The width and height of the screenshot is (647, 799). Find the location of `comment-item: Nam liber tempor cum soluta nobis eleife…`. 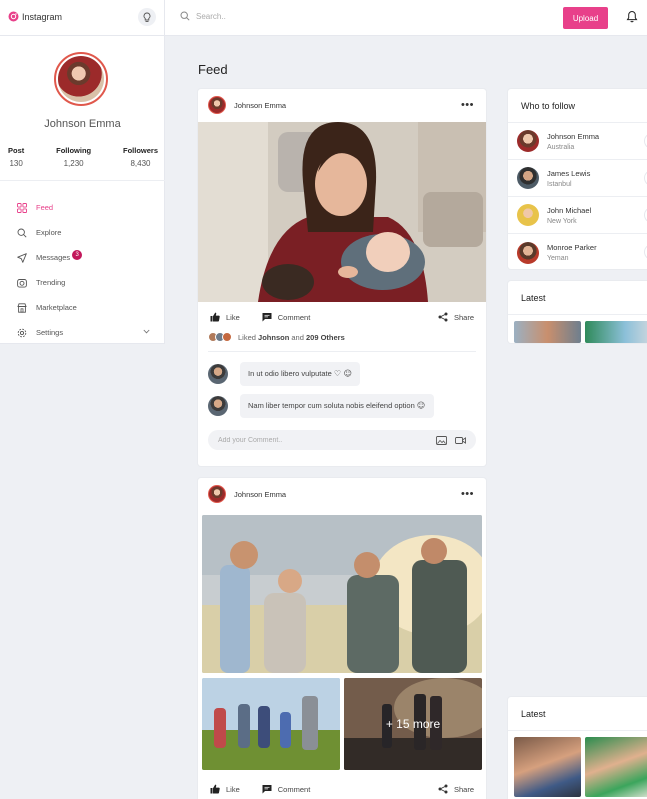

comment-item: Nam liber tempor cum soluta nobis eleife… is located at coordinates (342, 406).